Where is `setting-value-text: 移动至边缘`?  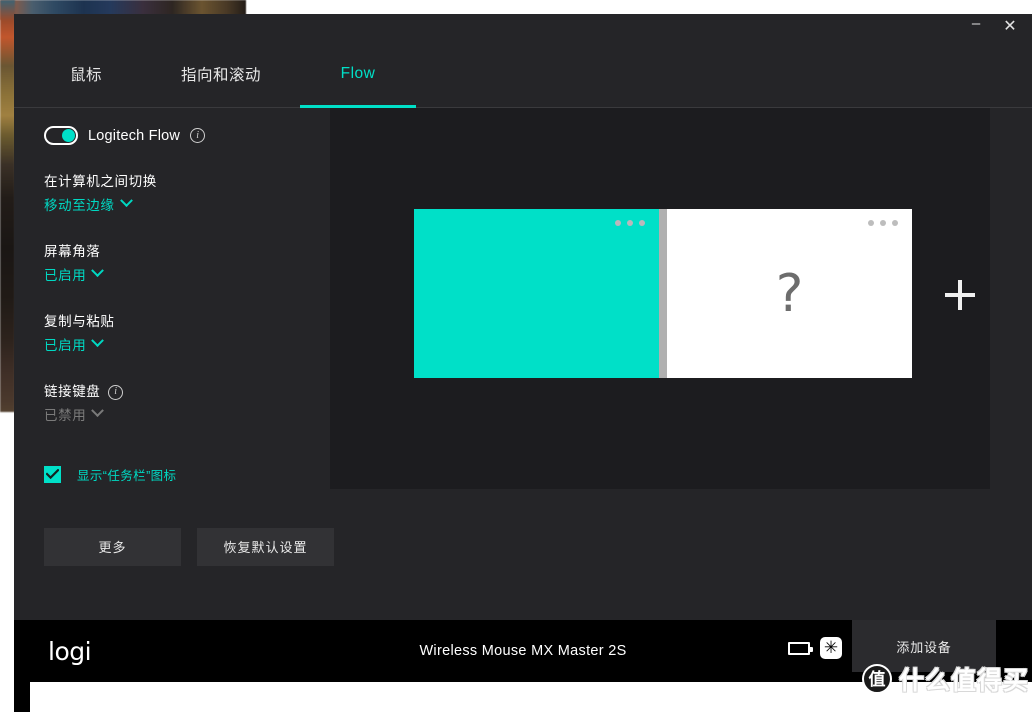
setting-value-text: 移动至边缘 is located at coordinates (79, 205).